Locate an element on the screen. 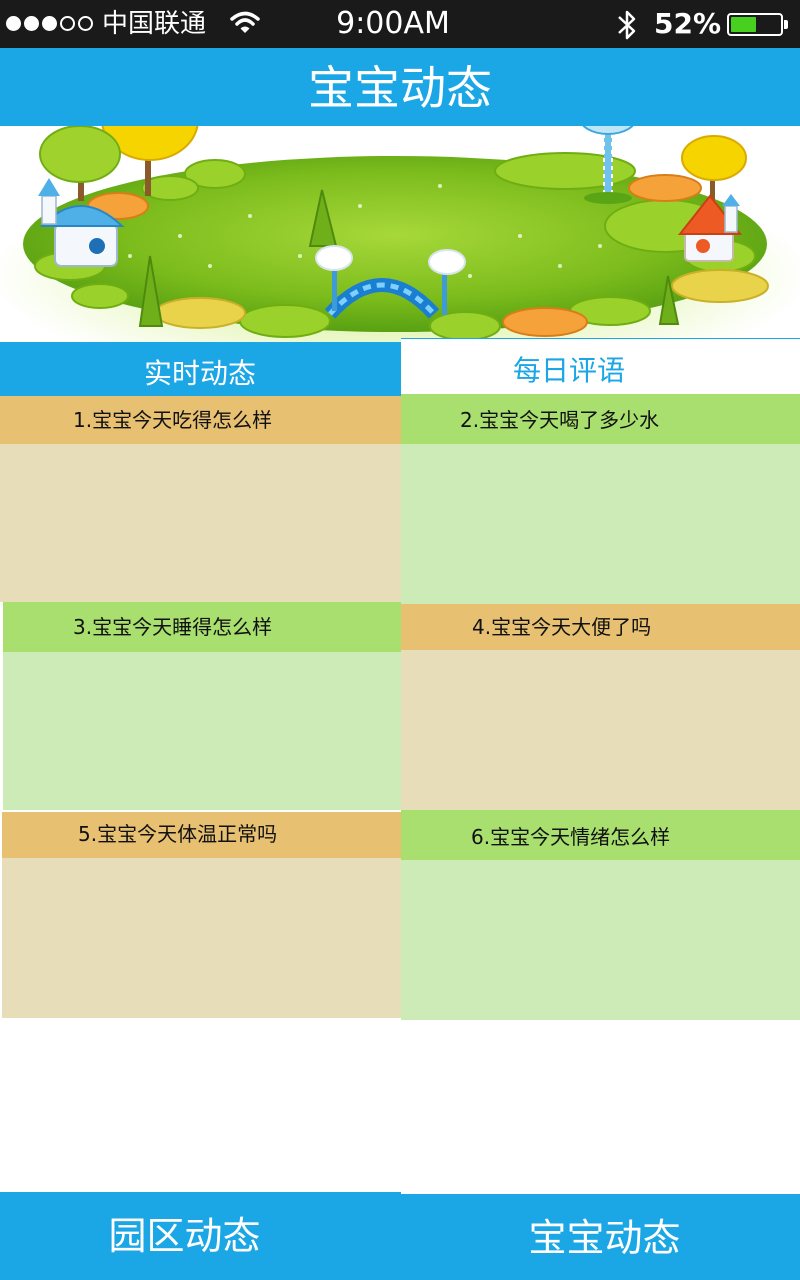 The image size is (800, 1280). card-bowel-header: 4.宝宝今天大便了吗 is located at coordinates (600, 627).